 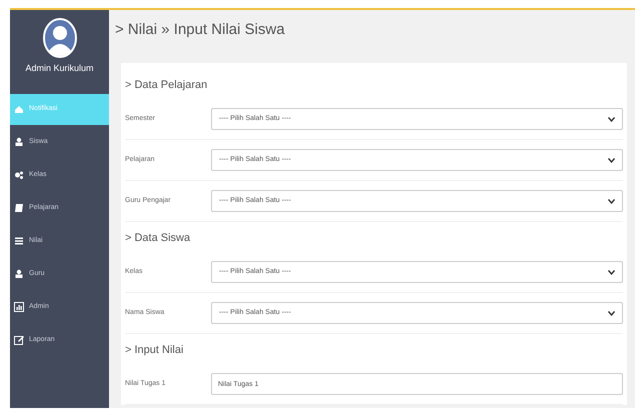 I want to click on section-heading: > Data Pelajaran, so click(x=166, y=85).